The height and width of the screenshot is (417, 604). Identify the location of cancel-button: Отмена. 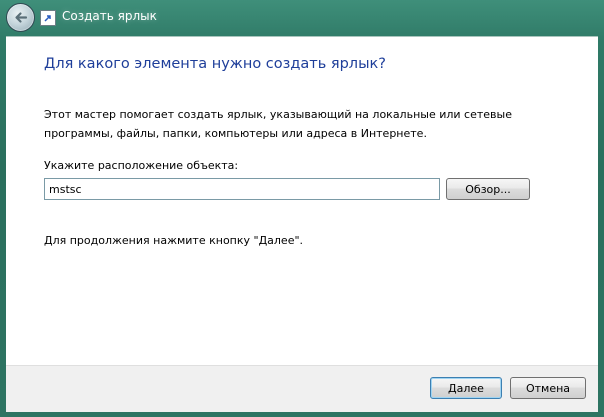
(548, 388).